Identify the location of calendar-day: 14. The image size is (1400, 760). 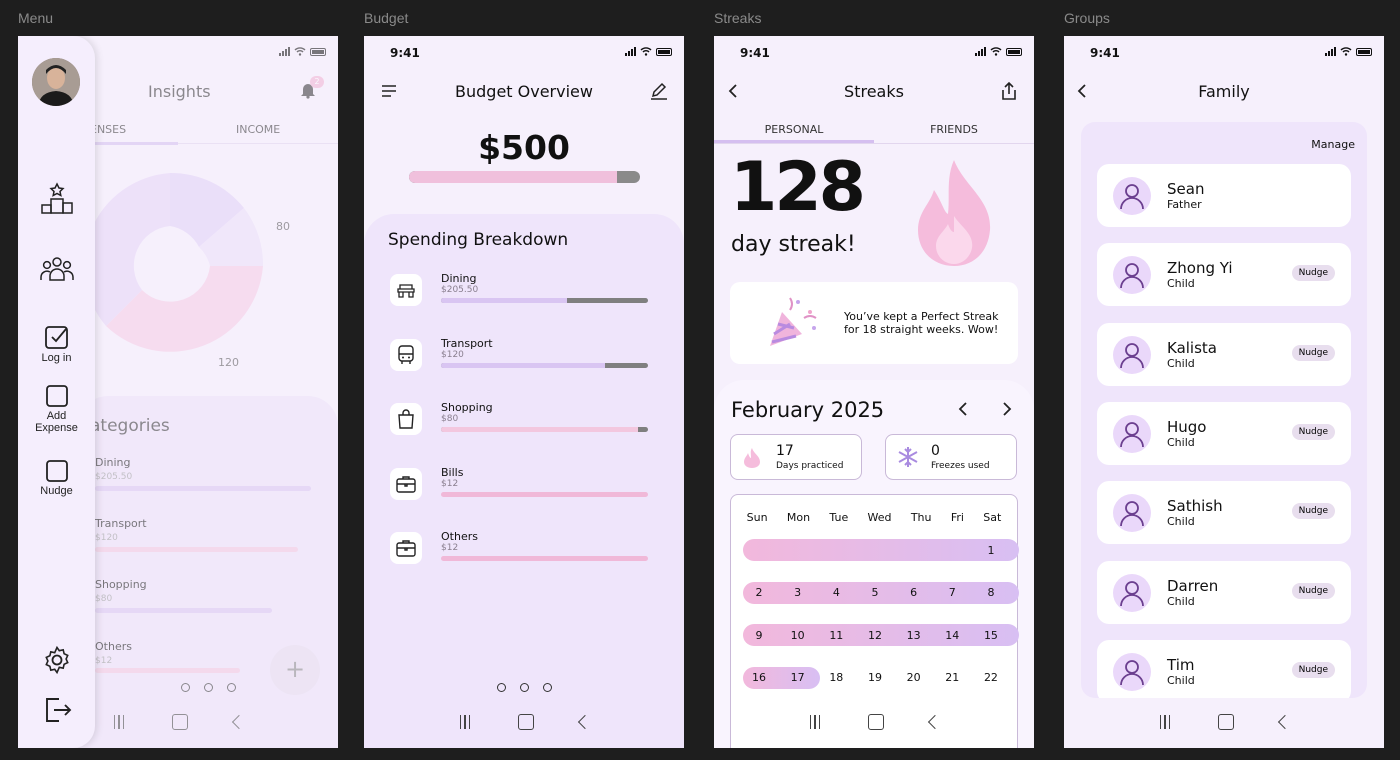
(952, 635).